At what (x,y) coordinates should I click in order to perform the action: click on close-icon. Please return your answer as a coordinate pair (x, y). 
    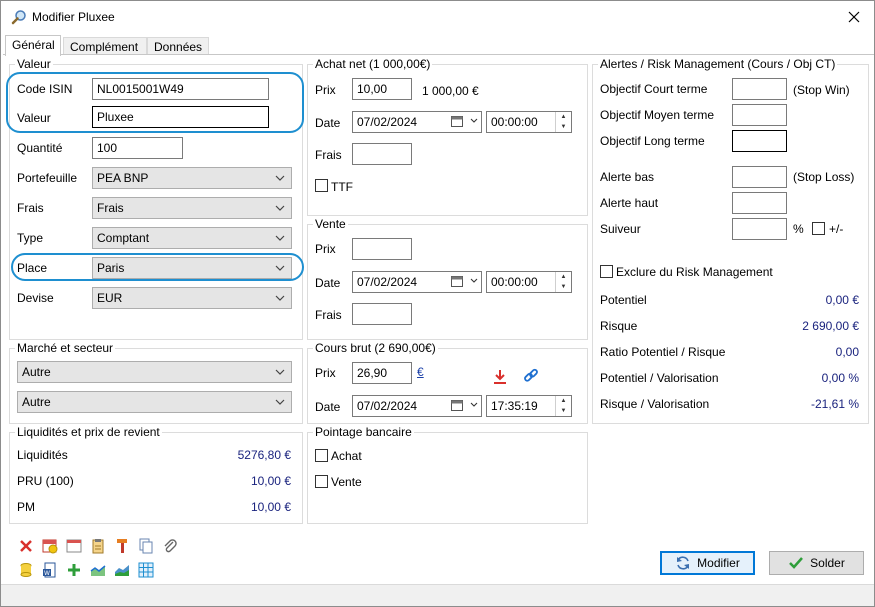
    Looking at the image, I should click on (854, 17).